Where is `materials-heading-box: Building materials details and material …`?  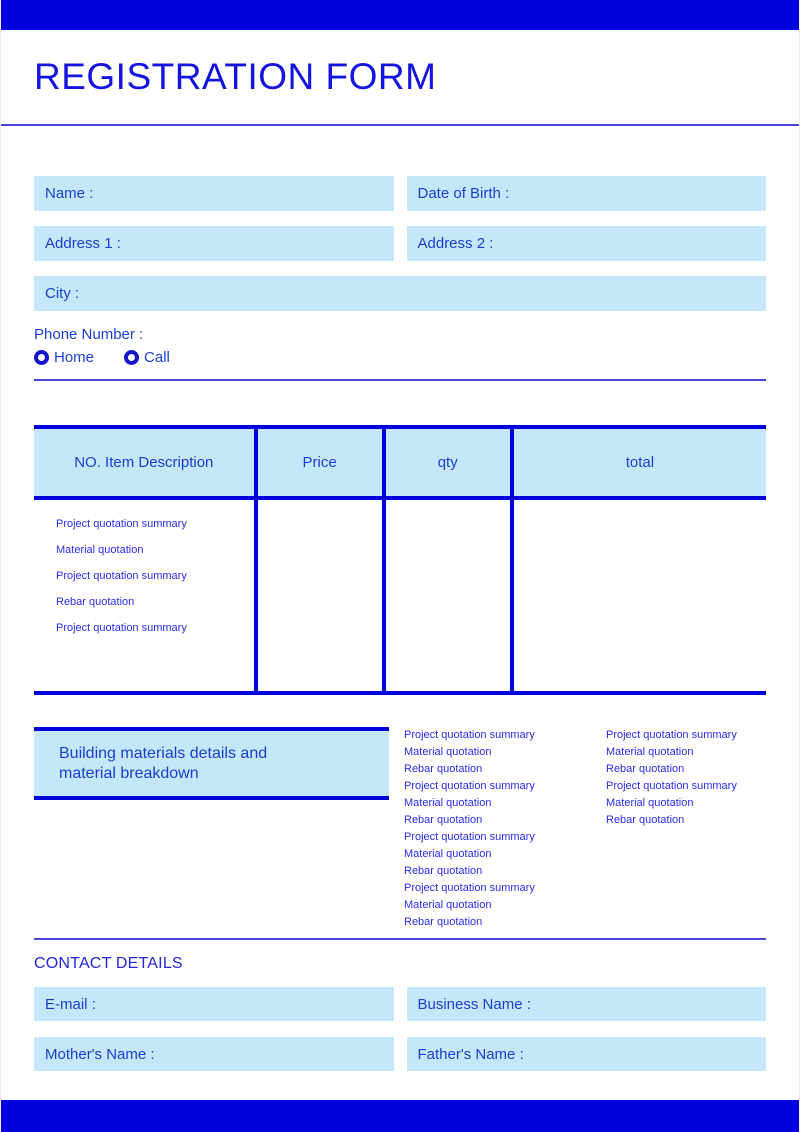
materials-heading-box: Building materials details and material … is located at coordinates (211, 763).